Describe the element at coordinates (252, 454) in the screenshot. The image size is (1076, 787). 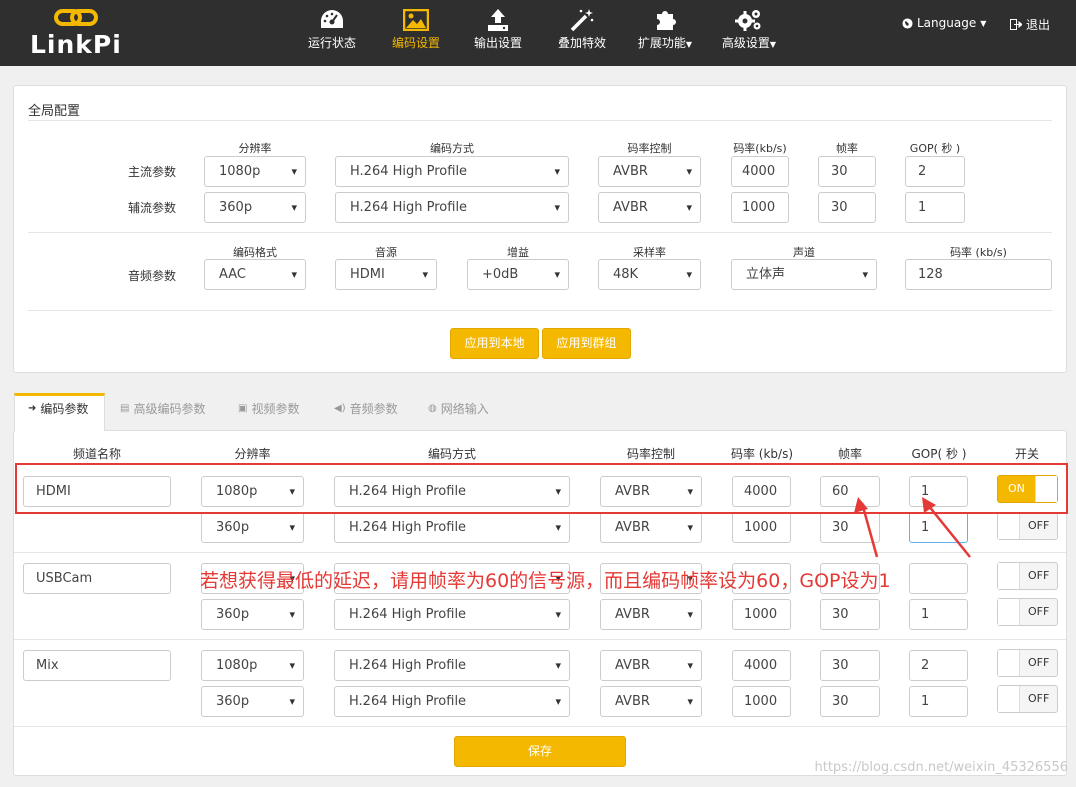
I see `header-ch-resolution: 分辨率` at that location.